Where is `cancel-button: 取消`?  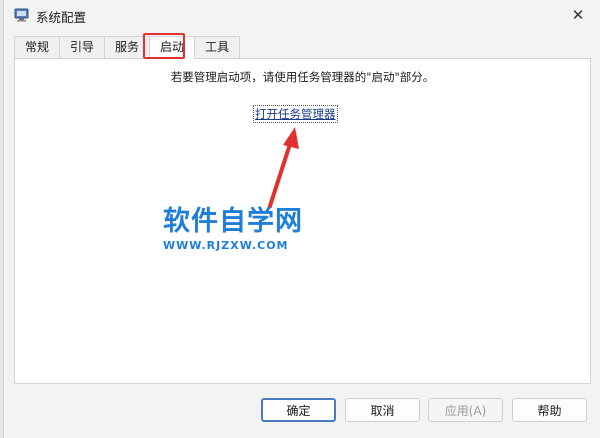 cancel-button: 取消 is located at coordinates (382, 410).